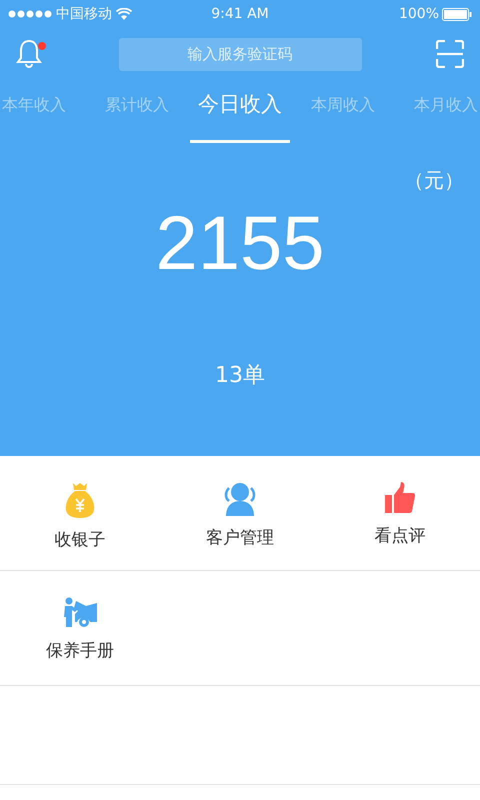 The image size is (480, 800). Describe the element at coordinates (80, 541) in the screenshot. I see `menu-item: 收银子` at that location.